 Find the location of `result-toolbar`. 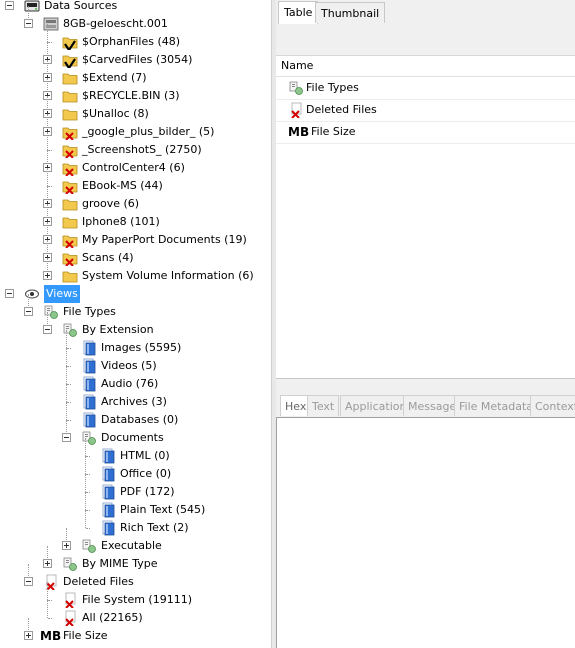

result-toolbar is located at coordinates (425, 40).